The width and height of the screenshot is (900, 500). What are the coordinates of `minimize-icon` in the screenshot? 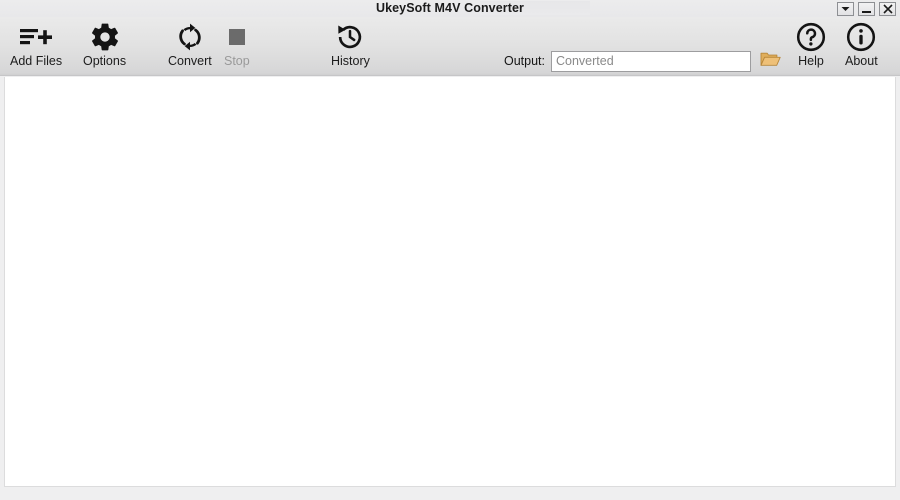 It's located at (866, 9).